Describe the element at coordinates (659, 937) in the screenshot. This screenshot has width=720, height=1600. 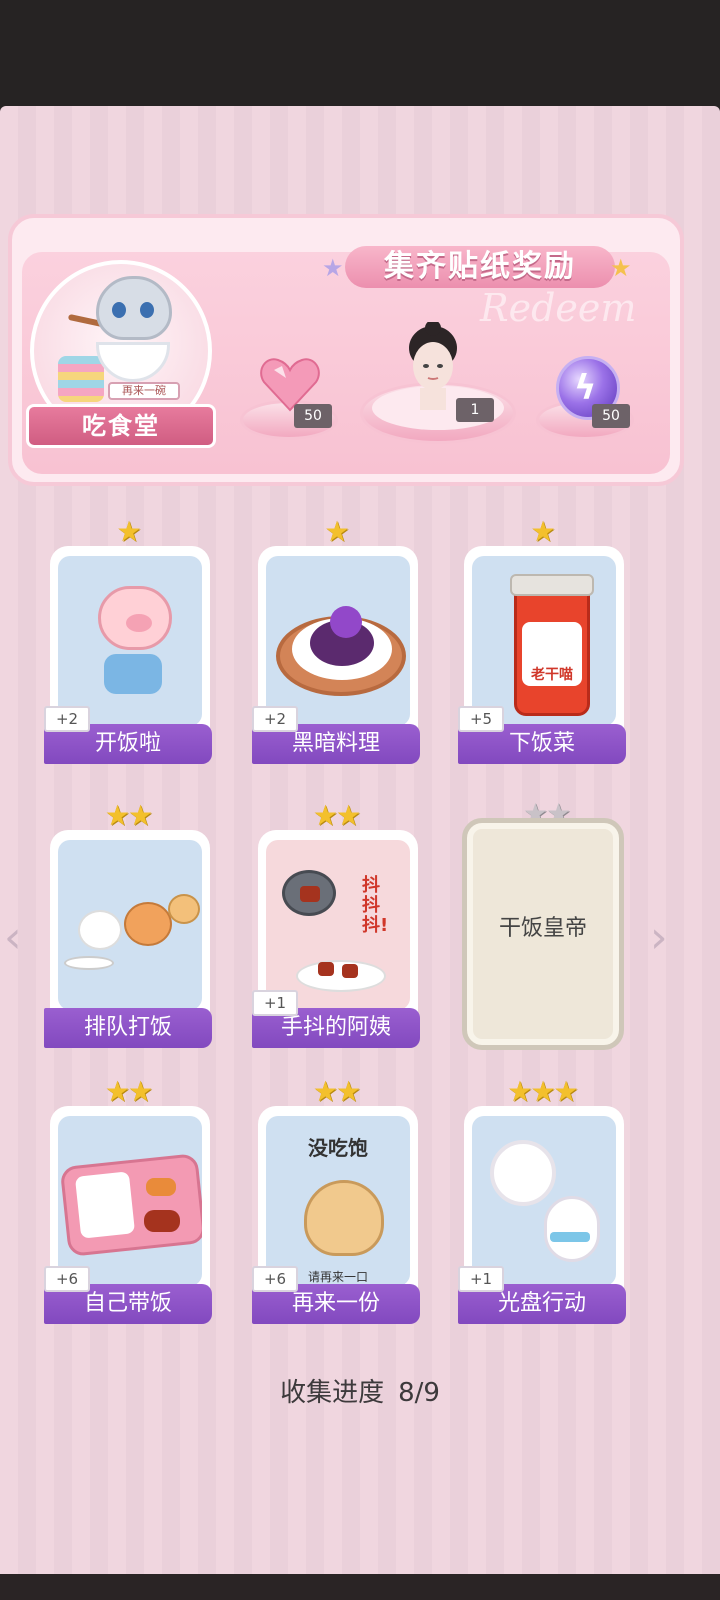
I see `next-page-arrow-icon: ›` at that location.